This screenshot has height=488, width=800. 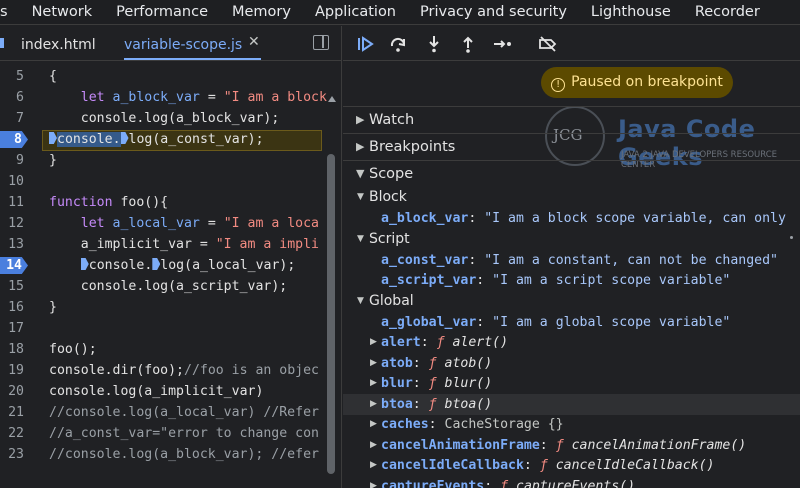 I want to click on step-over-icon, so click(x=398, y=44).